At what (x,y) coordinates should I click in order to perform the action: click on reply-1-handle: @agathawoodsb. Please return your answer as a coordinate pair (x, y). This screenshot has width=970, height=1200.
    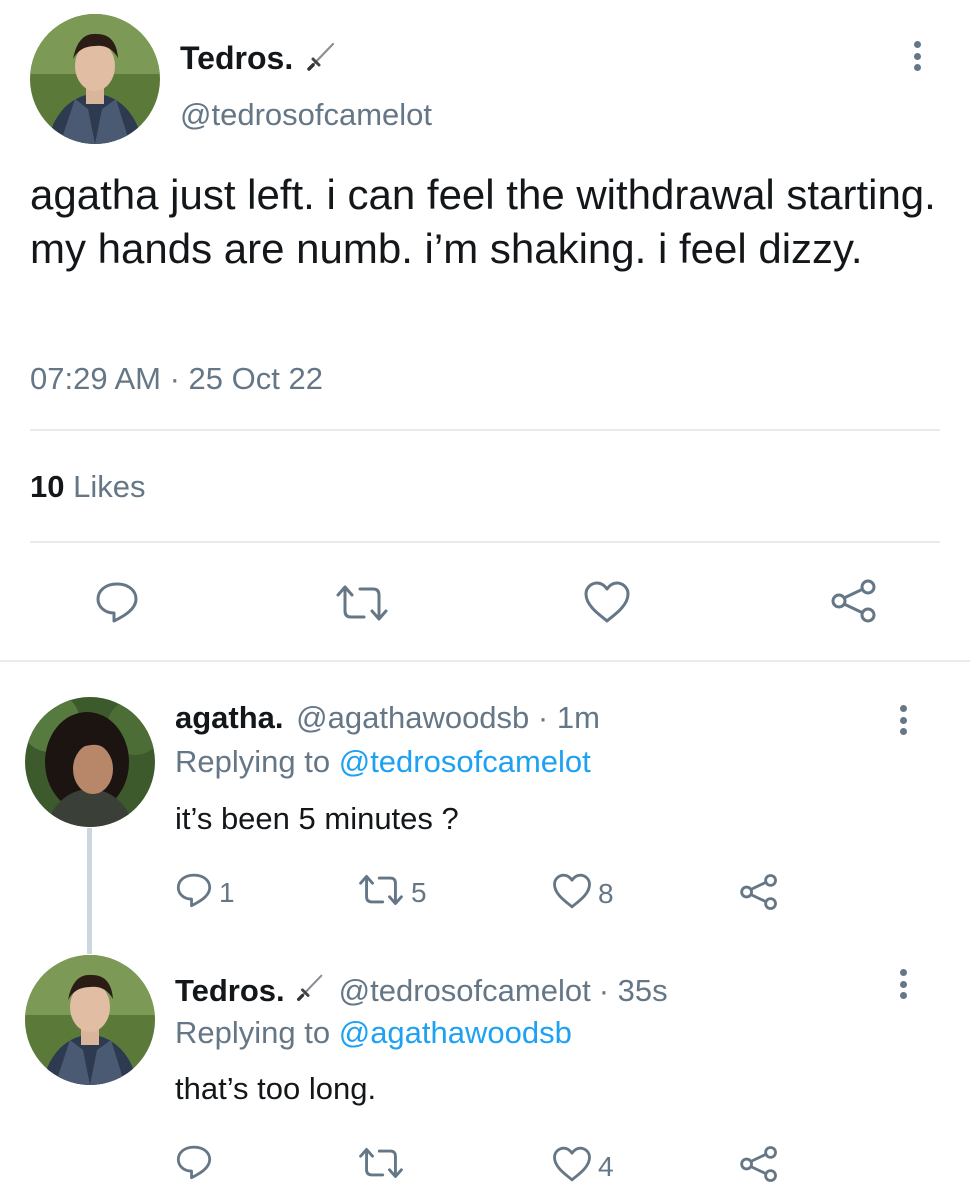
    Looking at the image, I should click on (412, 717).